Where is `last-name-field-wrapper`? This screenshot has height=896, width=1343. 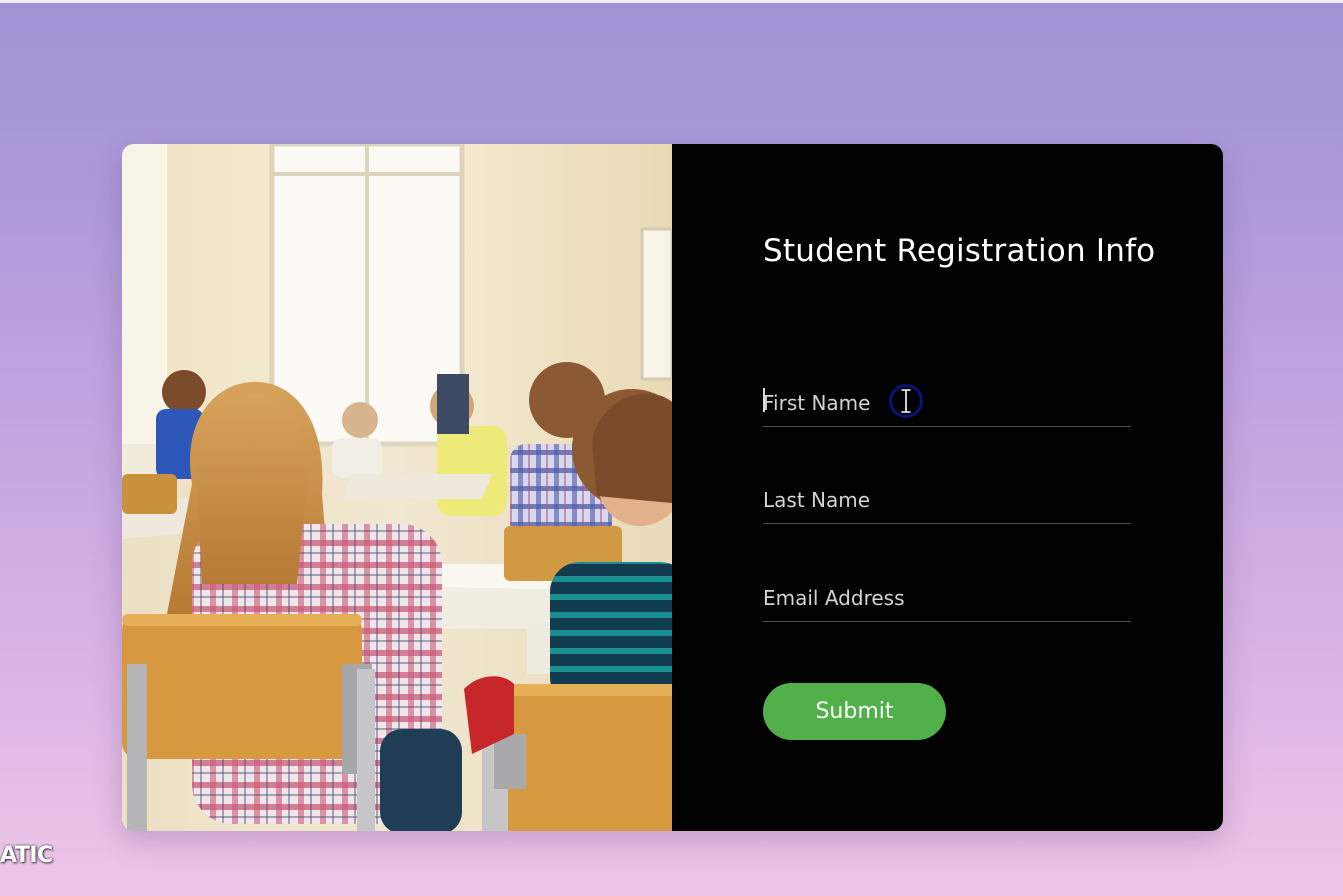 last-name-field-wrapper is located at coordinates (947, 500).